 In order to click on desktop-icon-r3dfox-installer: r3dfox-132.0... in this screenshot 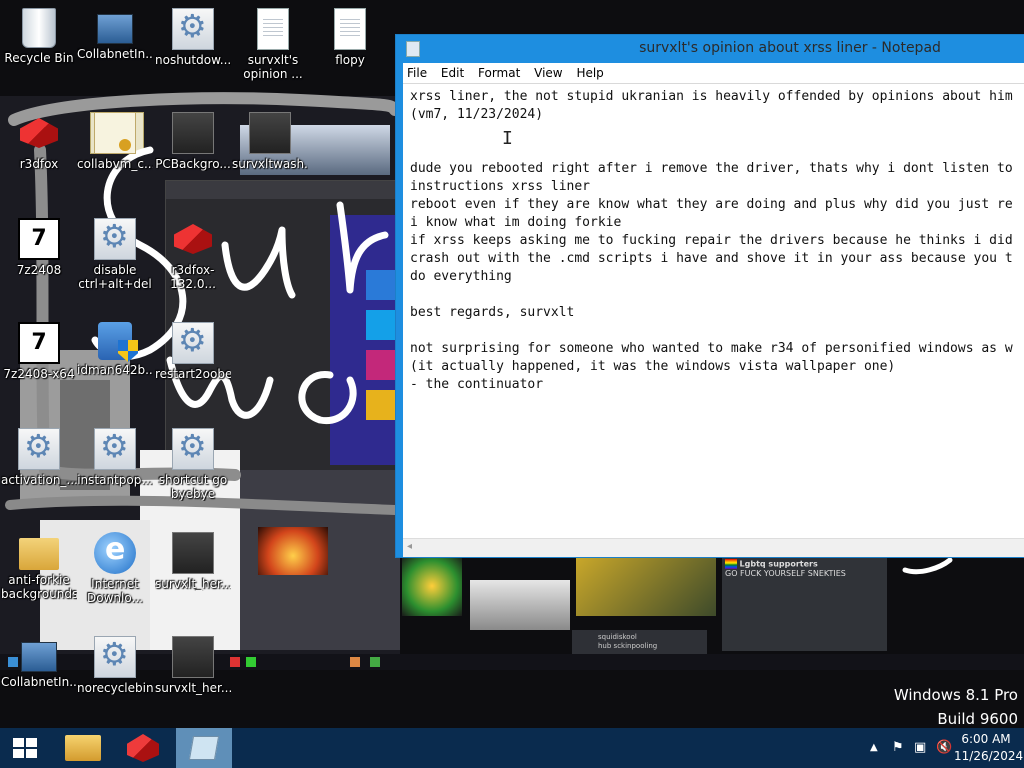, I will do `click(193, 254)`.